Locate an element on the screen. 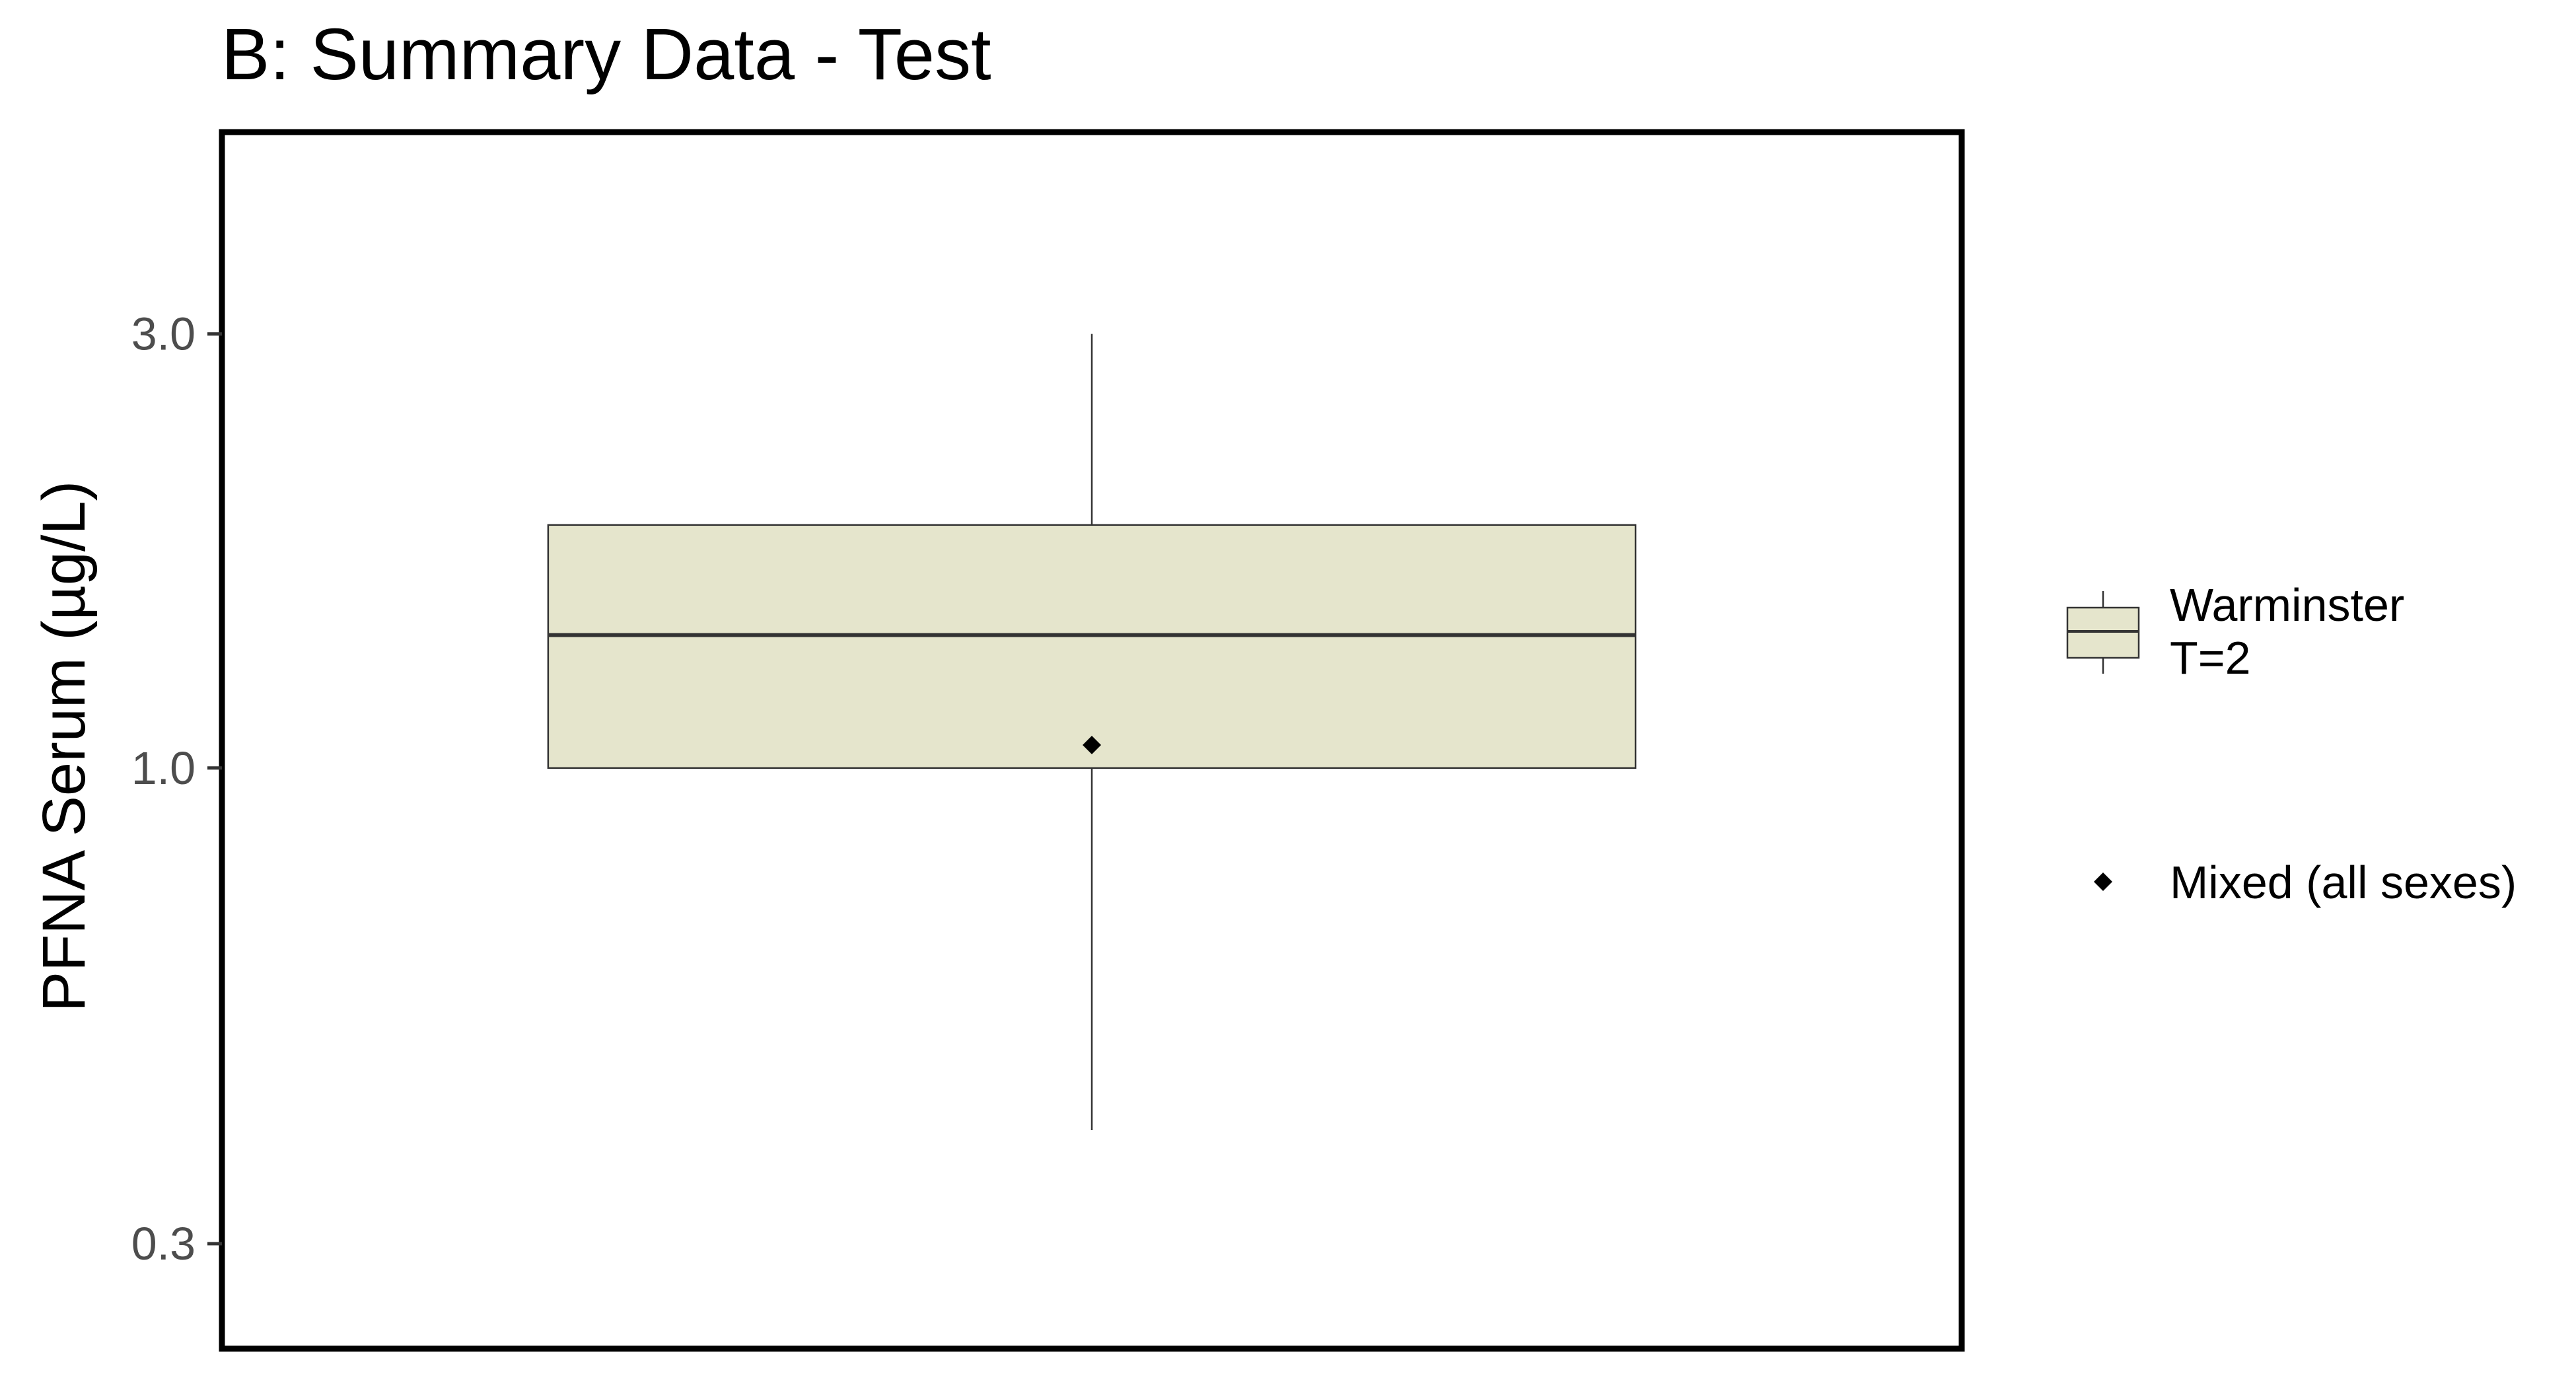  y-tick-label: 0.3 is located at coordinates (163, 1243).